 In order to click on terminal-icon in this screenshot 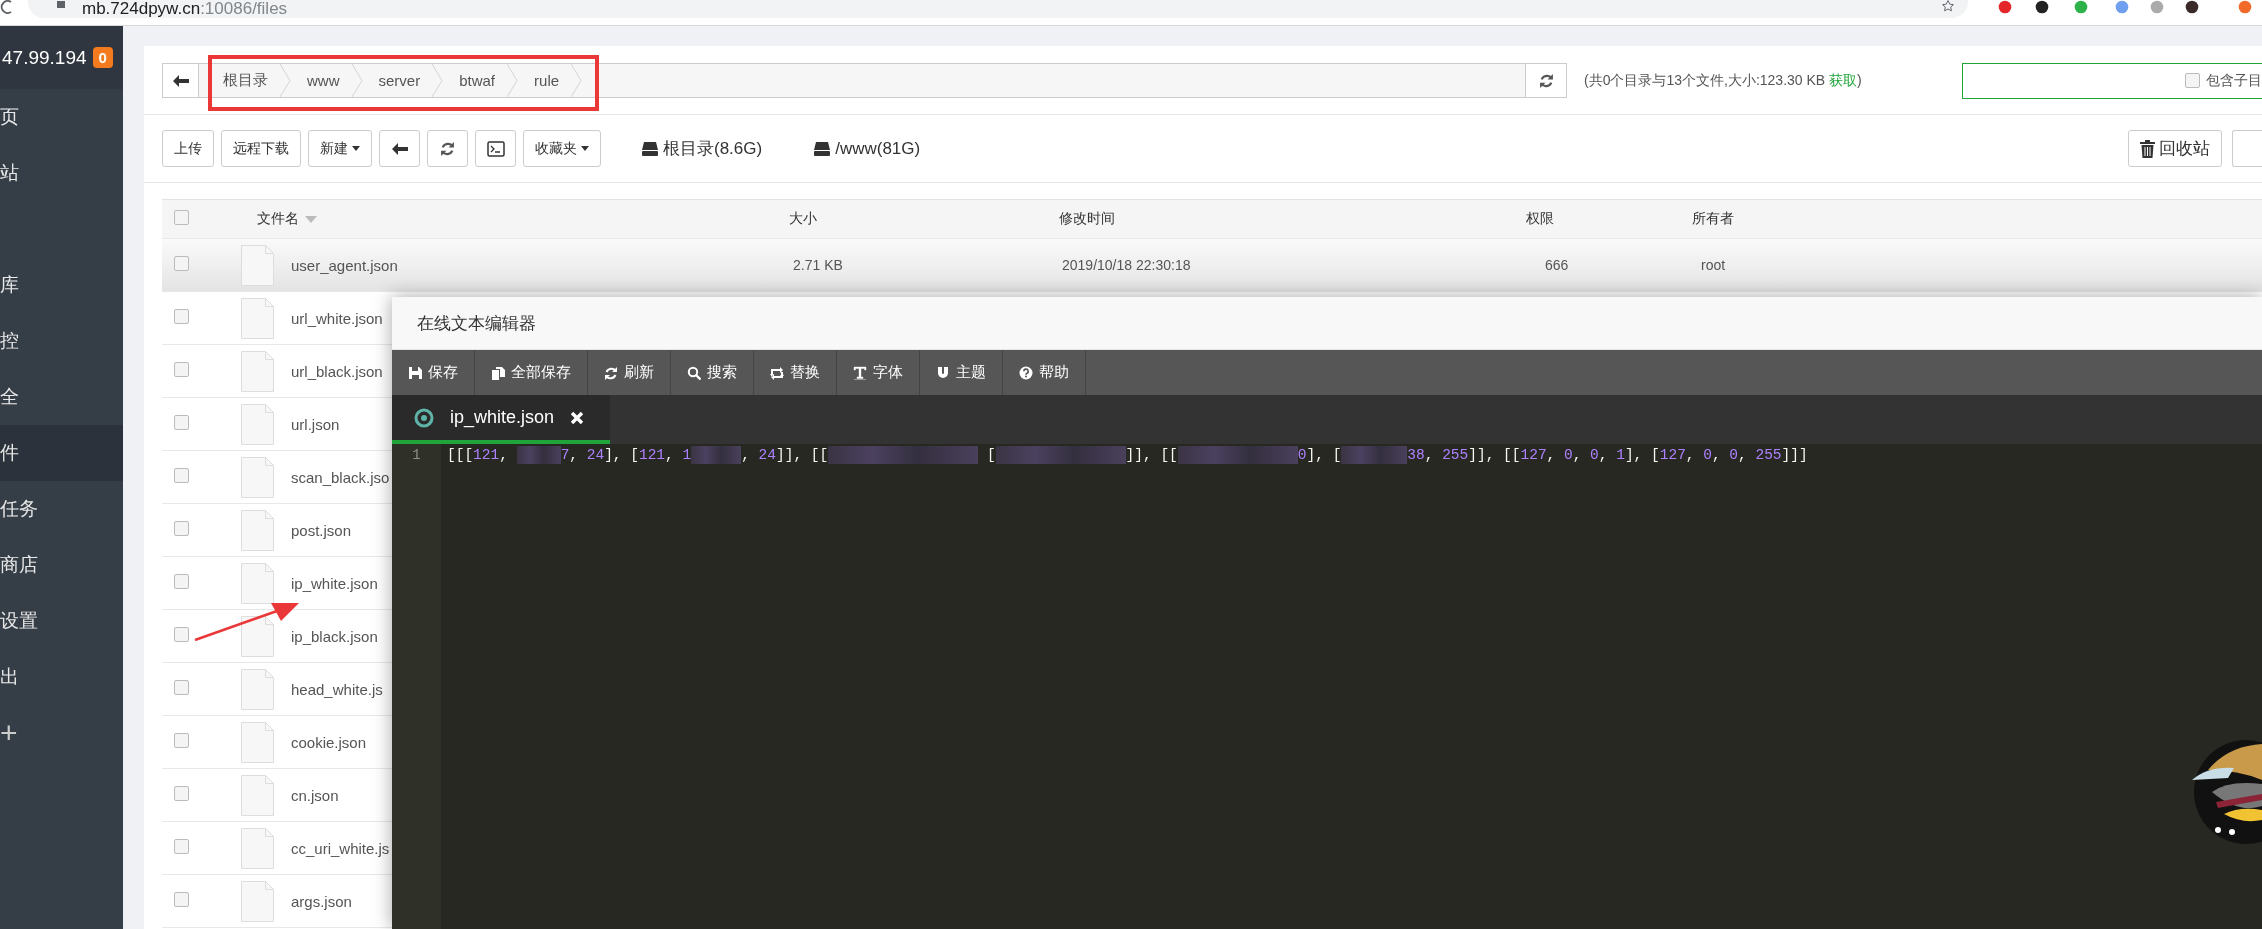, I will do `click(495, 148)`.